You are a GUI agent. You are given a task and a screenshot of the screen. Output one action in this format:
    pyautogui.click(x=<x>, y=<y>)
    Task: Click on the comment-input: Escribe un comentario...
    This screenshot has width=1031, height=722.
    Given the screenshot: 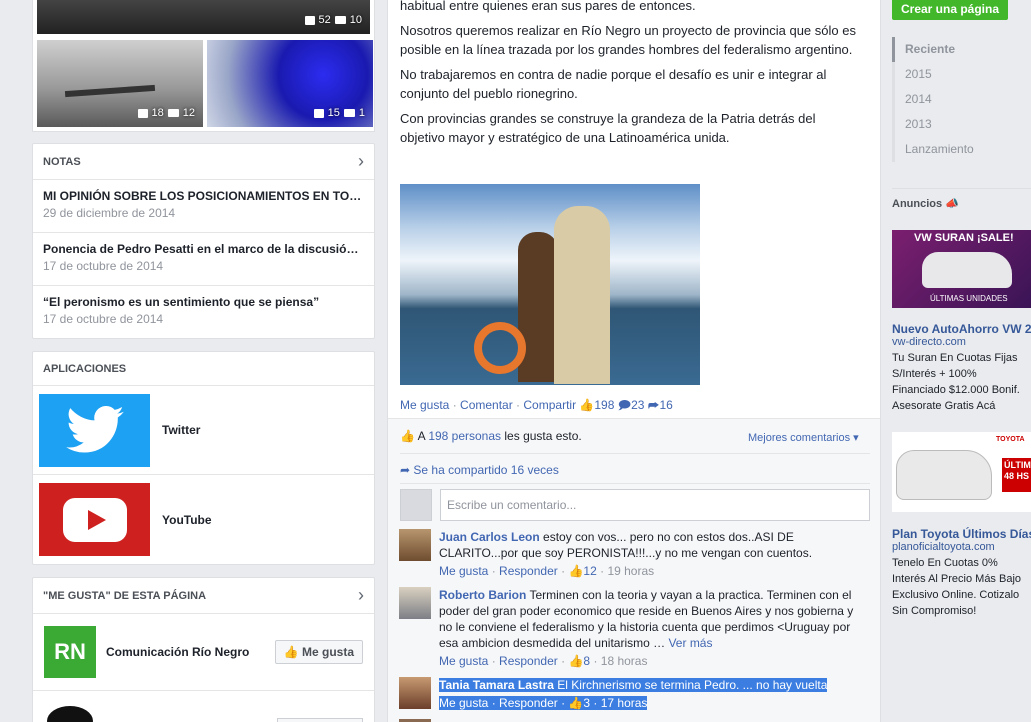 What is the action you would take?
    pyautogui.click(x=655, y=505)
    